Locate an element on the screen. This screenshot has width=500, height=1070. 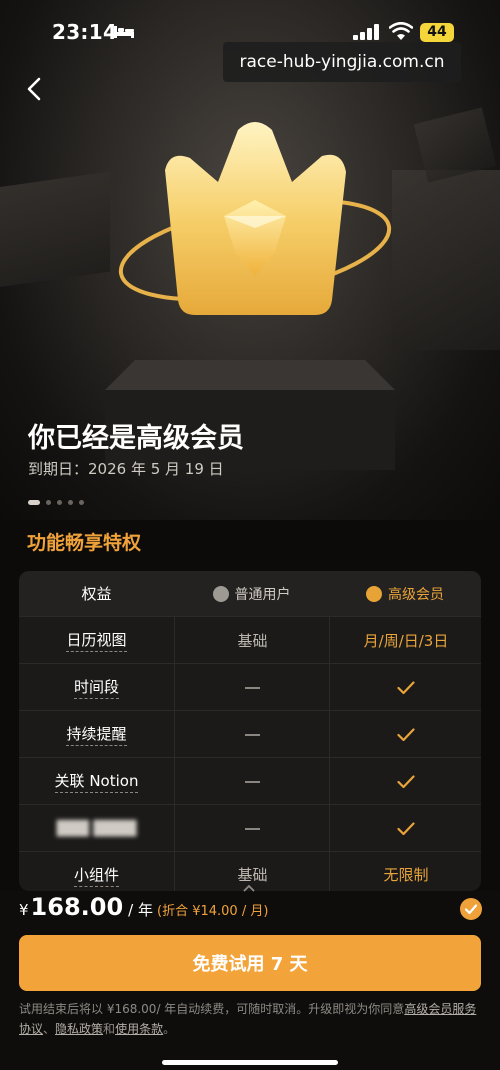
table-row: 时间段 is located at coordinates (250, 687).